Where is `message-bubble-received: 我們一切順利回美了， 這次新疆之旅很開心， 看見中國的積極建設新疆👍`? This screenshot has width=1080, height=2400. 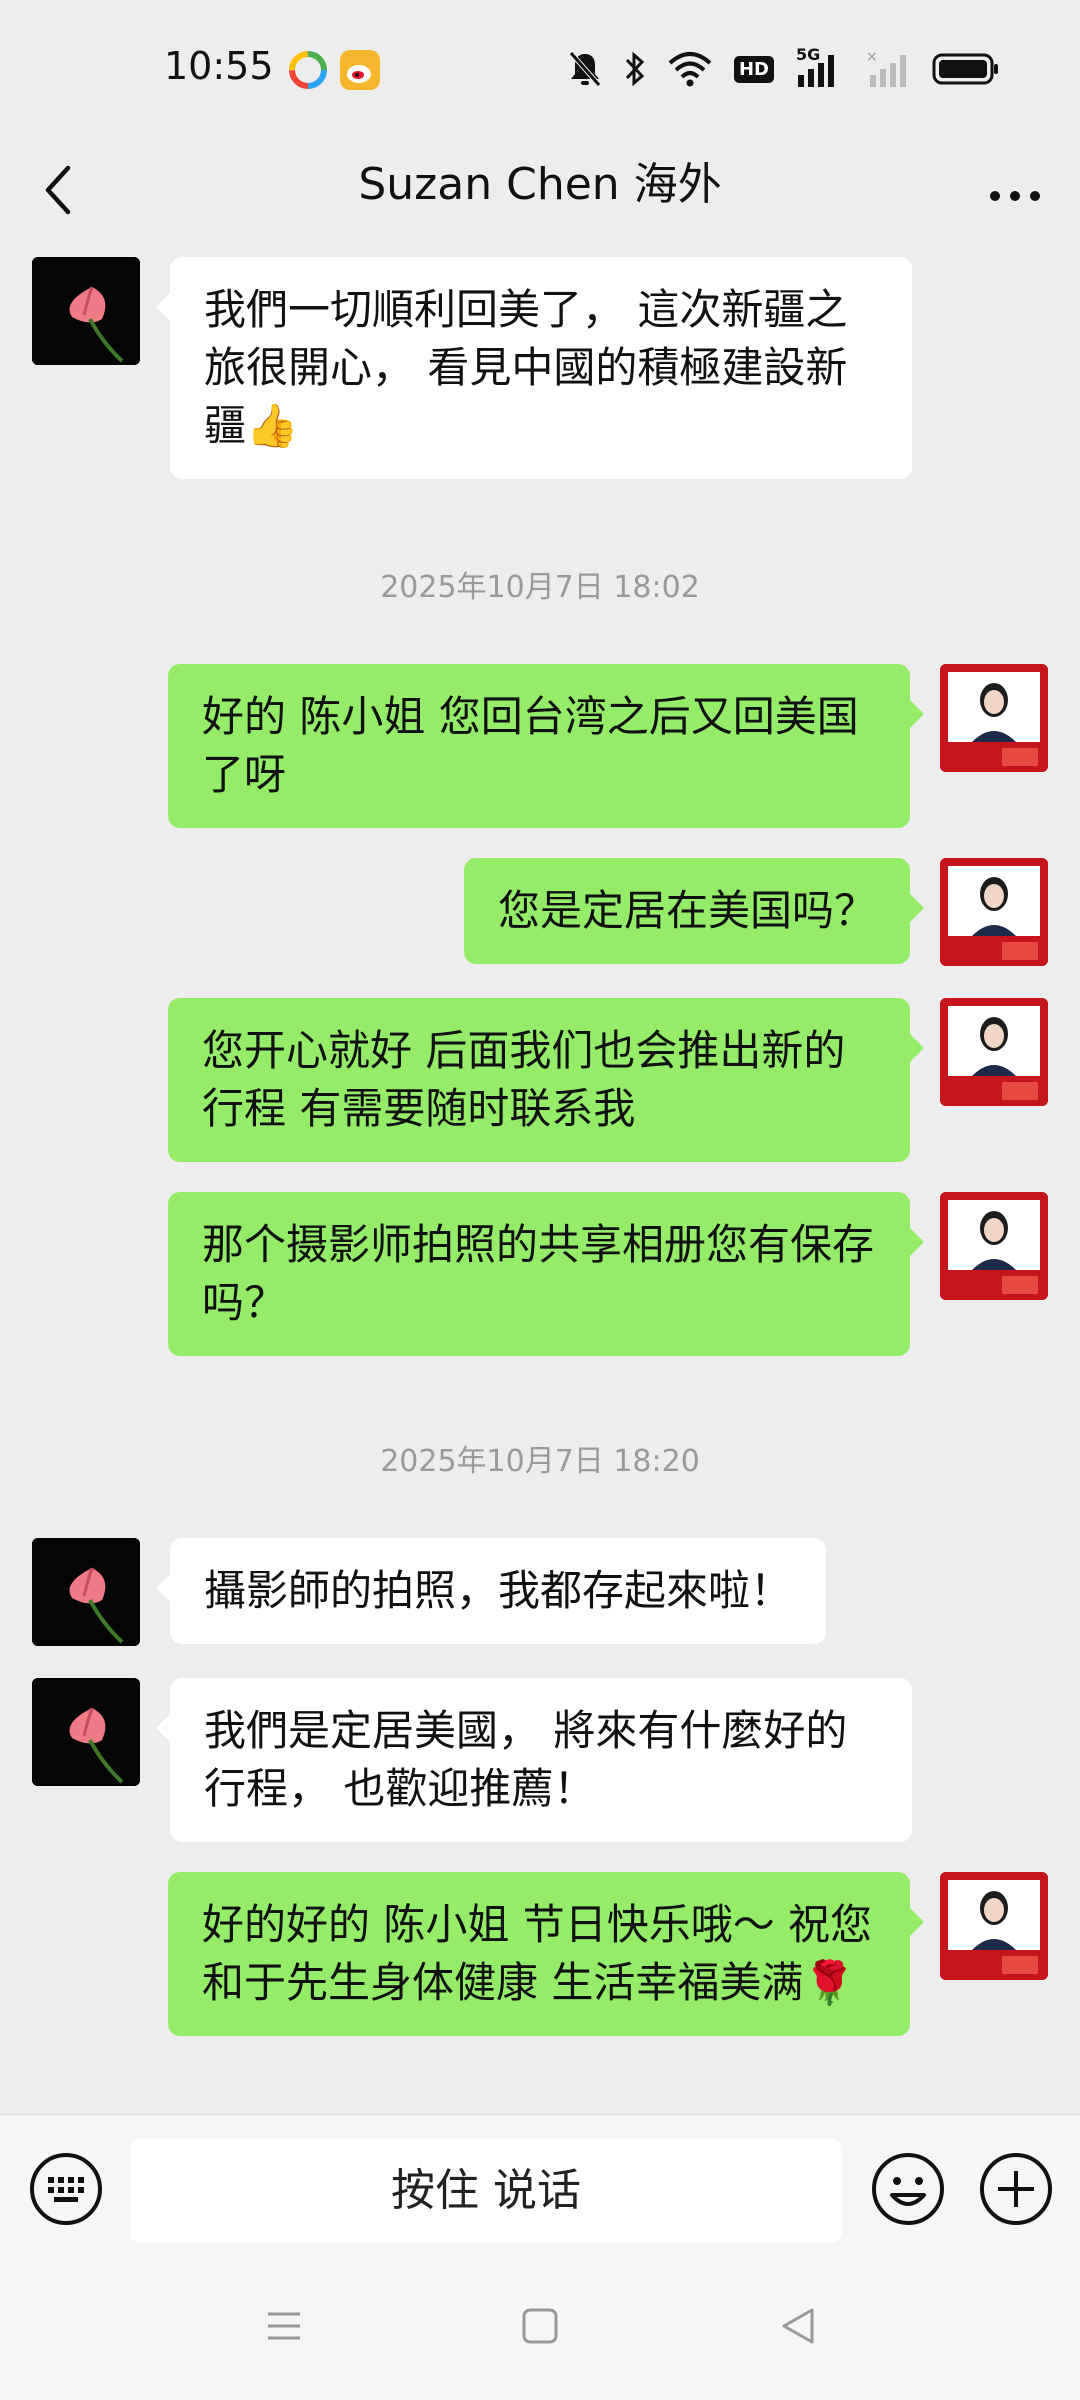 message-bubble-received: 我們一切順利回美了， 這次新疆之旅很開心， 看見中國的積極建設新疆👍 is located at coordinates (534, 368).